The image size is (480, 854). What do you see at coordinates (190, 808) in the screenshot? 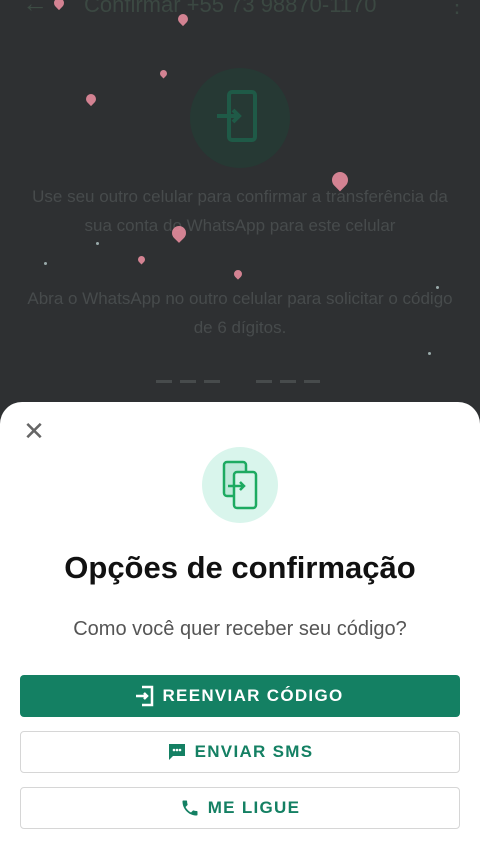
I see `phone-icon` at bounding box center [190, 808].